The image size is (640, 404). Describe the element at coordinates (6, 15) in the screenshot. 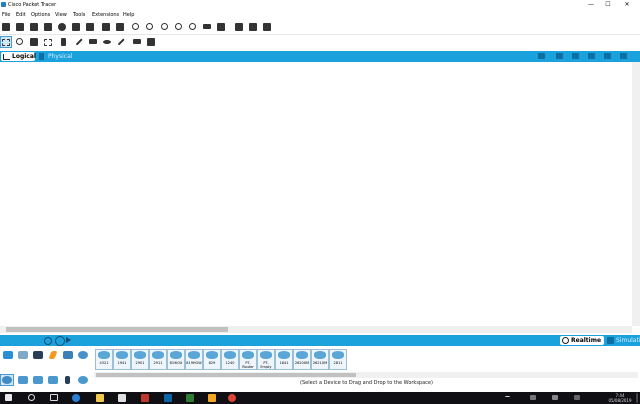

I see `menu-file: File` at that location.